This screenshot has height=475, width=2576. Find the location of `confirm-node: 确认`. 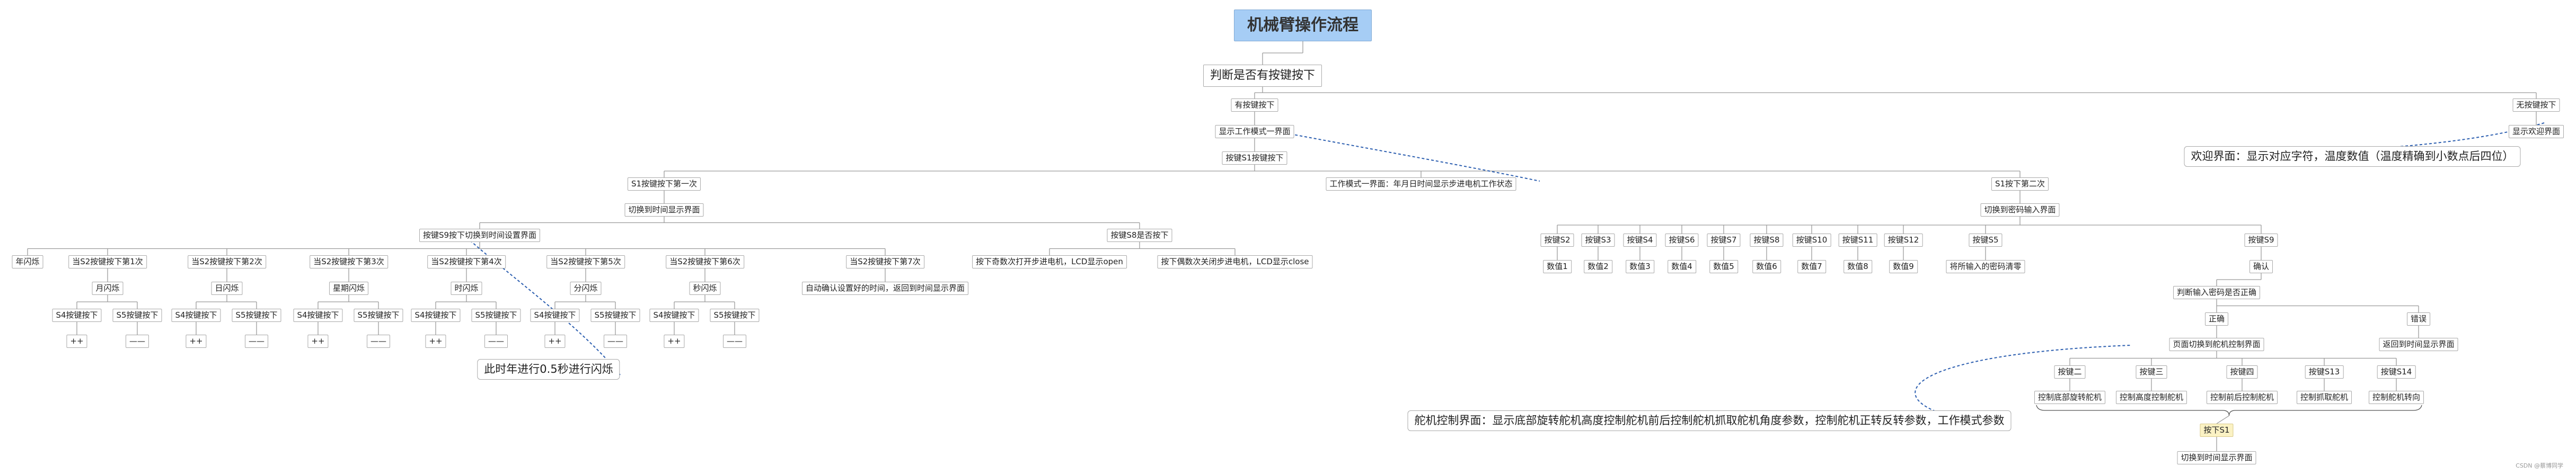

confirm-node: 确认 is located at coordinates (2261, 267).